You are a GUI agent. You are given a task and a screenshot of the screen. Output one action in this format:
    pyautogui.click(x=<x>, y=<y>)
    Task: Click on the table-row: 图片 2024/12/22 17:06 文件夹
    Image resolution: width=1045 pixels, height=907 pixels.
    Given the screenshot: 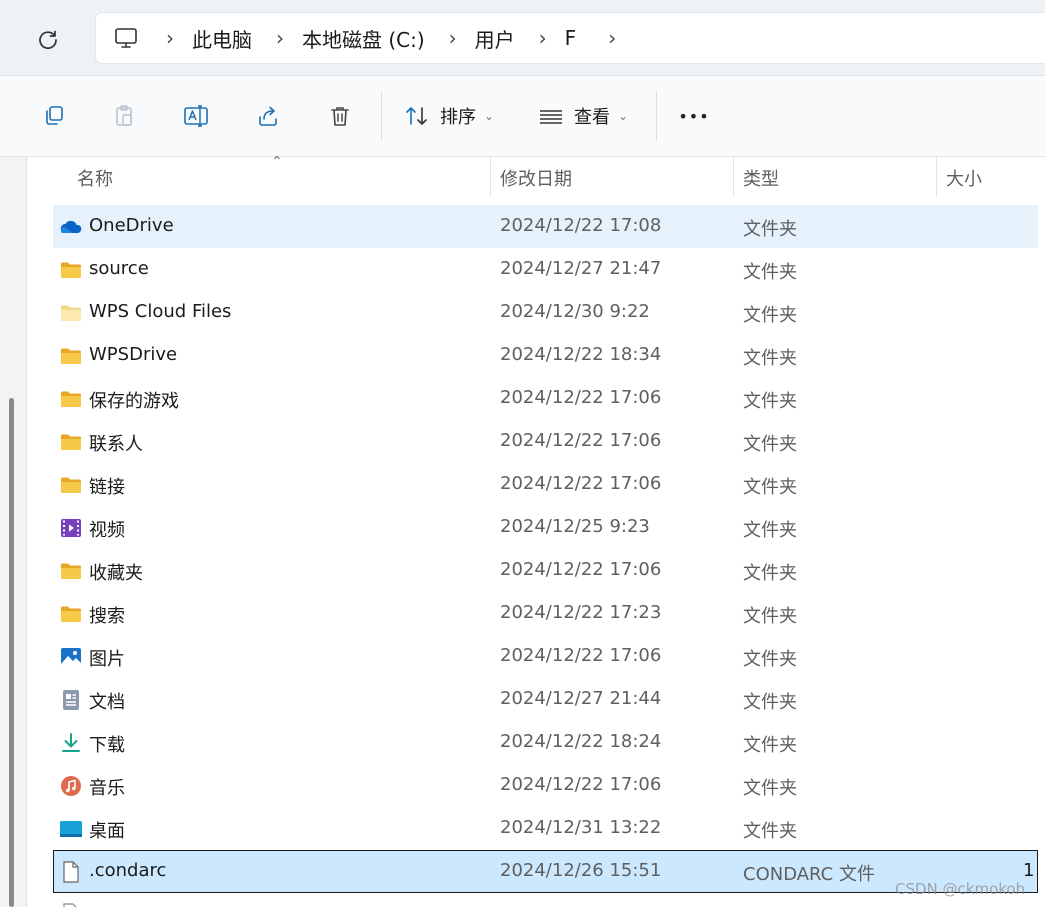 What is the action you would take?
    pyautogui.click(x=545, y=656)
    